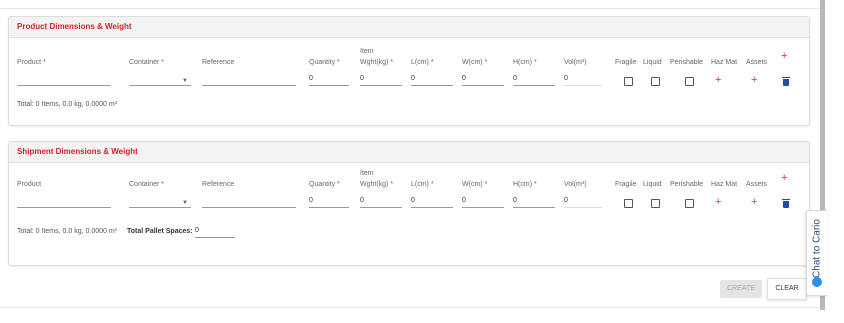  Describe the element at coordinates (410, 307) in the screenshot. I see `bottom-divider` at that location.